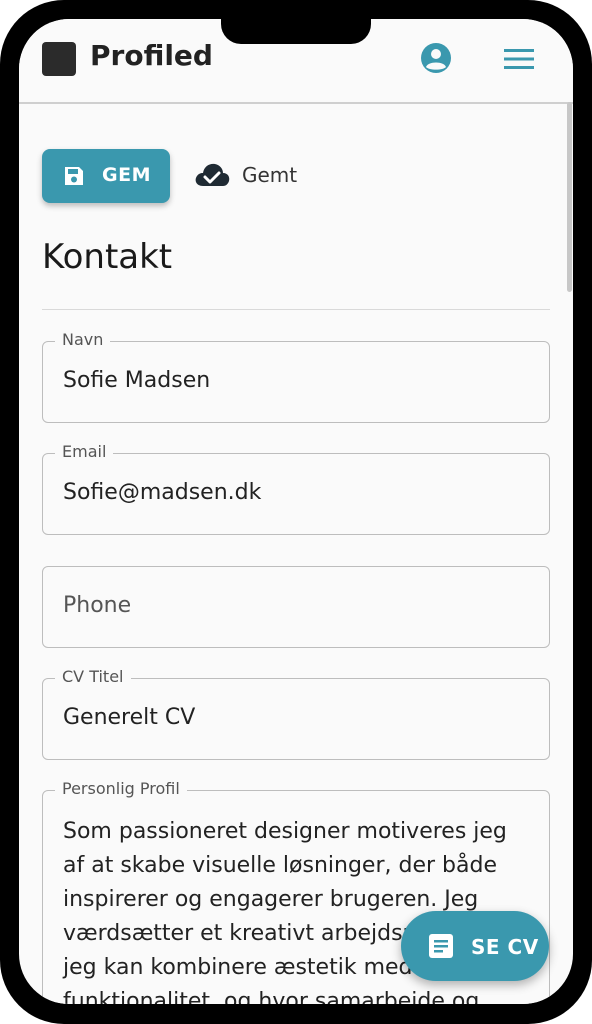 This screenshot has height=1024, width=592. I want to click on section-divider, so click(296, 309).